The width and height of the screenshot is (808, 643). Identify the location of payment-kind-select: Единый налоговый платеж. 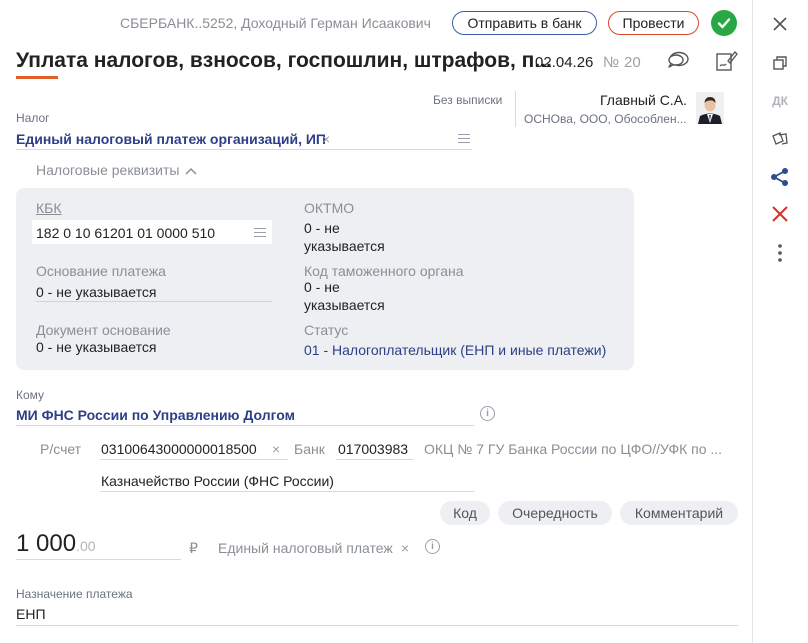
(305, 548).